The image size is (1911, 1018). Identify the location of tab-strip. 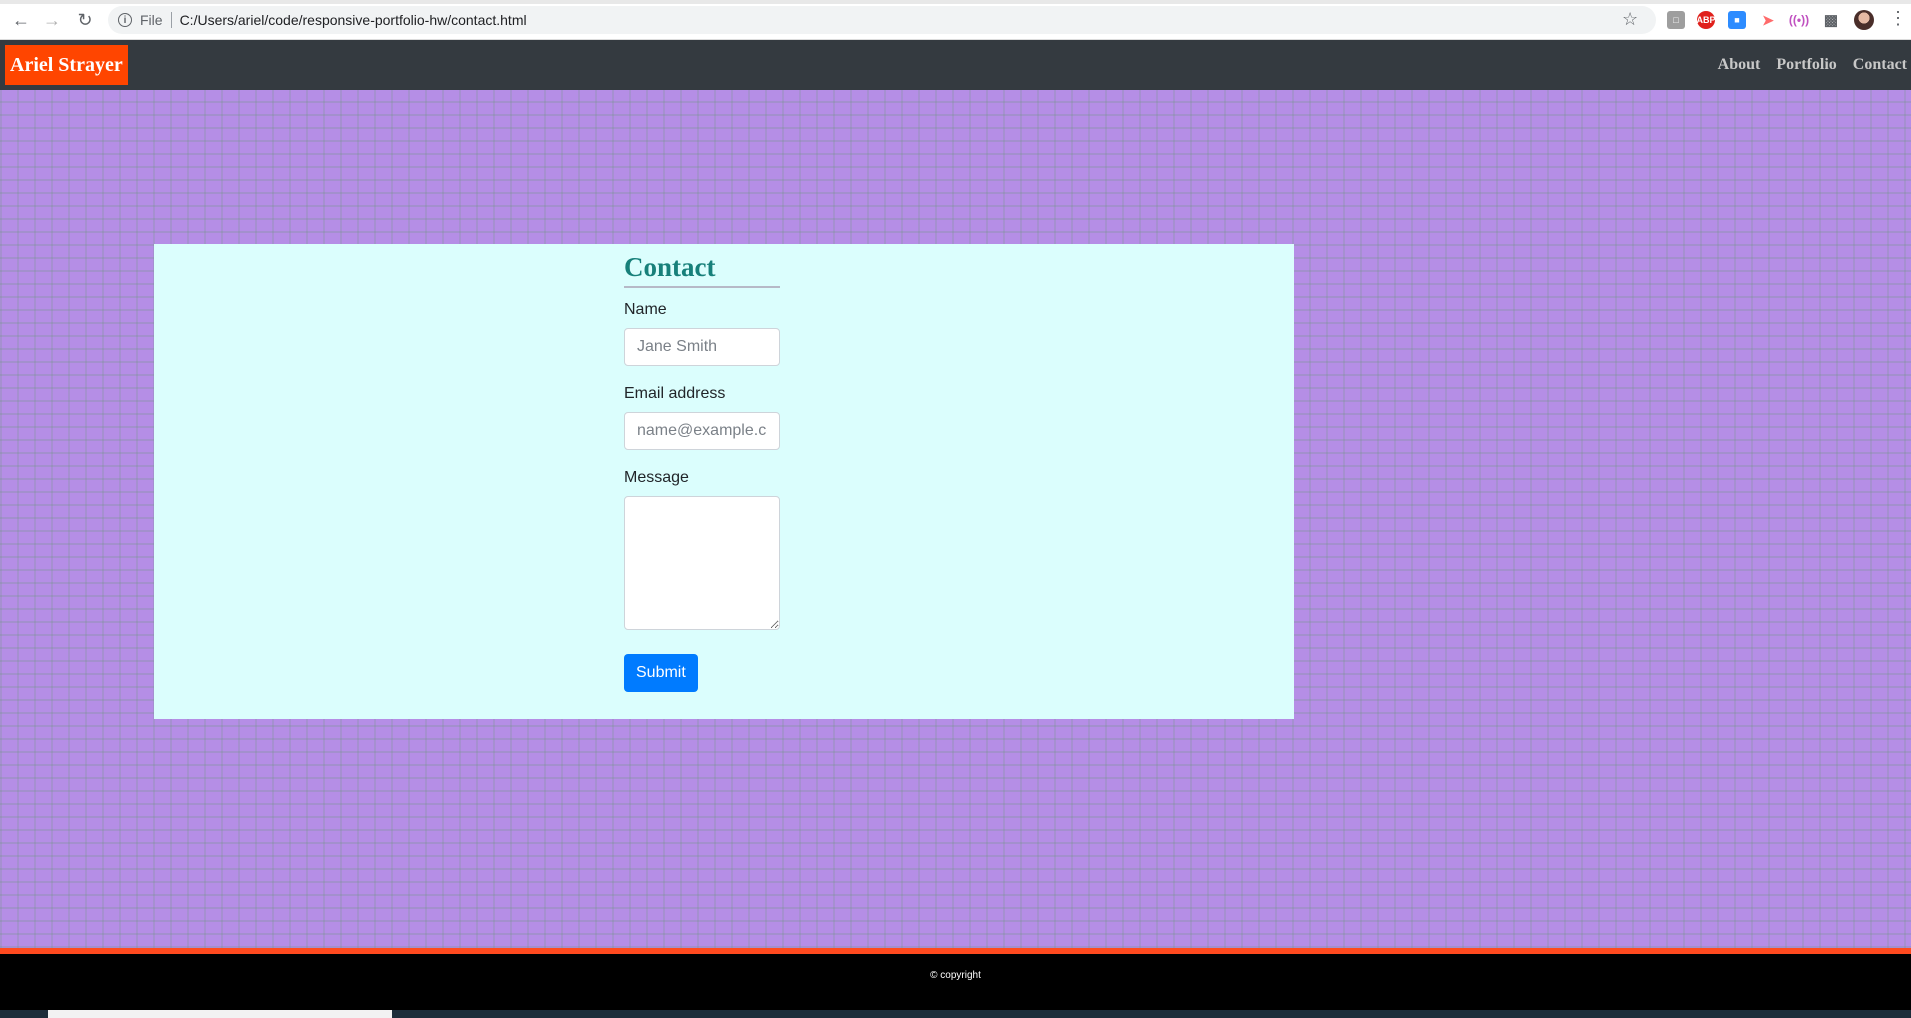
(955, 2).